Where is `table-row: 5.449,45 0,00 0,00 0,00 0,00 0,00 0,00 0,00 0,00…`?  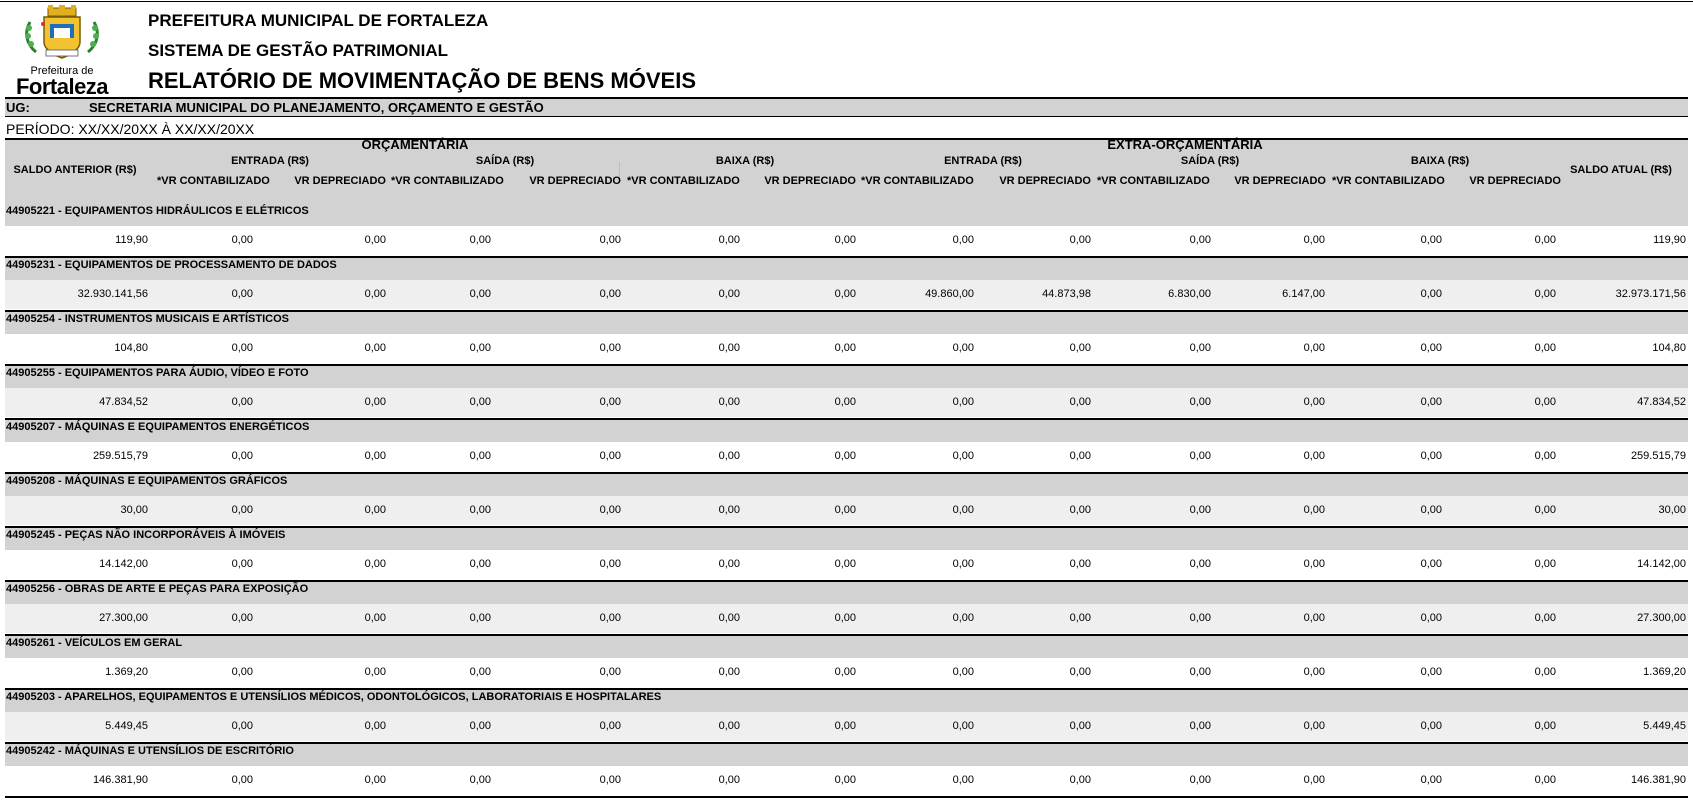 table-row: 5.449,45 0,00 0,00 0,00 0,00 0,00 0,00 0,00 0,00… is located at coordinates (846, 726).